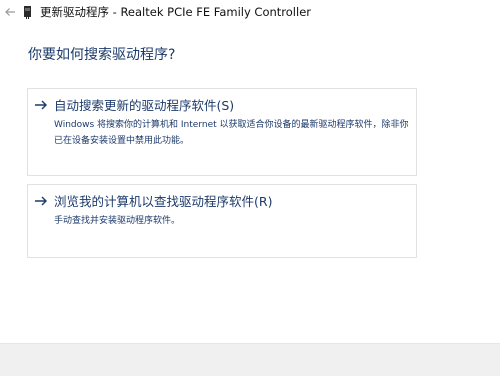 Image resolution: width=500 pixels, height=376 pixels. I want to click on page-heading: 你要如何搜索驱动程序?, so click(102, 55).